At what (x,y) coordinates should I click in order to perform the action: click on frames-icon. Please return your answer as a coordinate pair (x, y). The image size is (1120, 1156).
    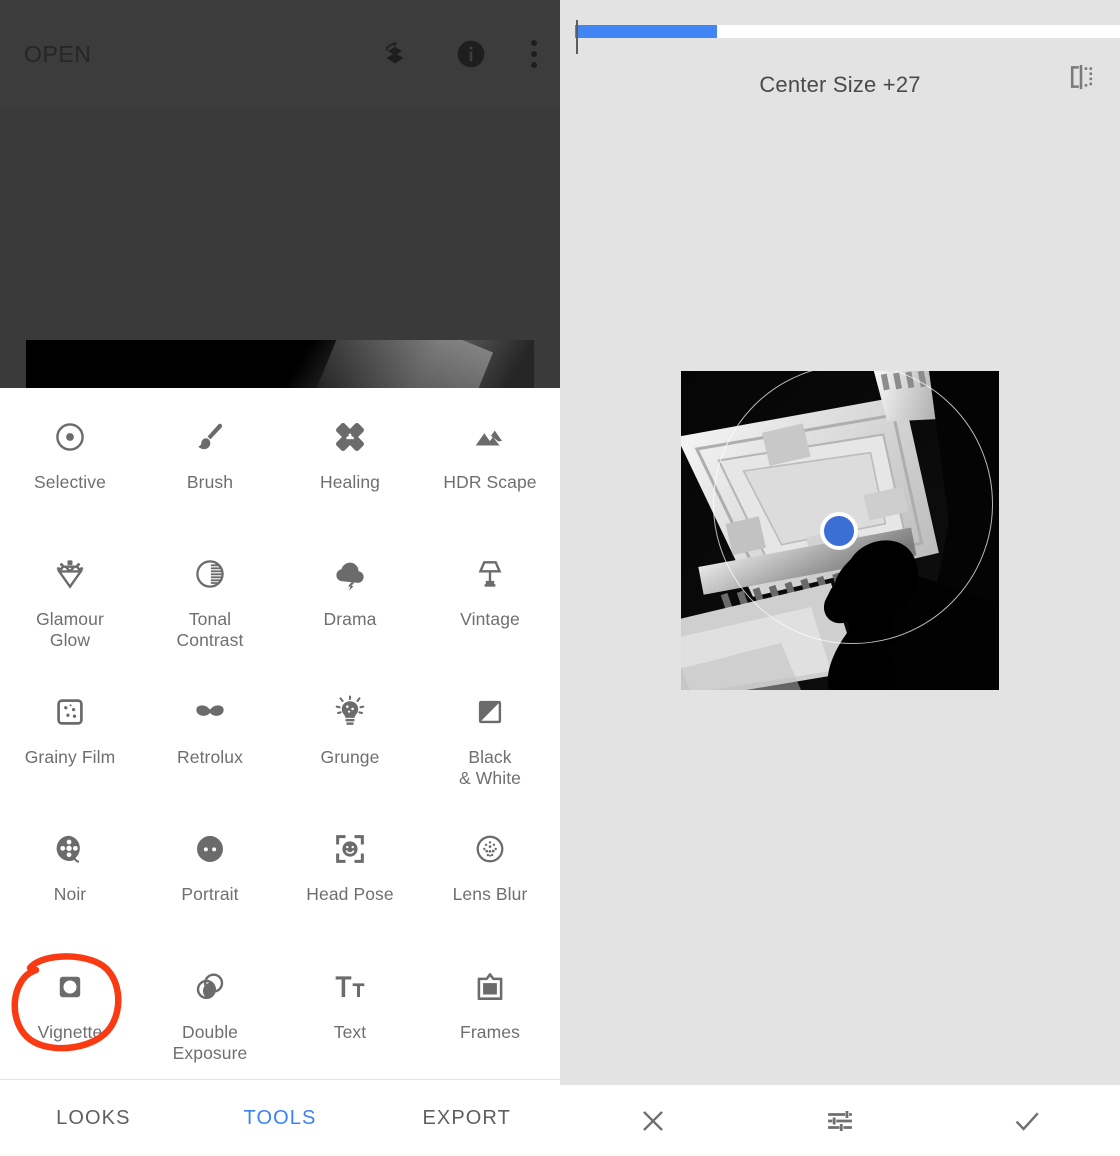
    Looking at the image, I should click on (490, 987).